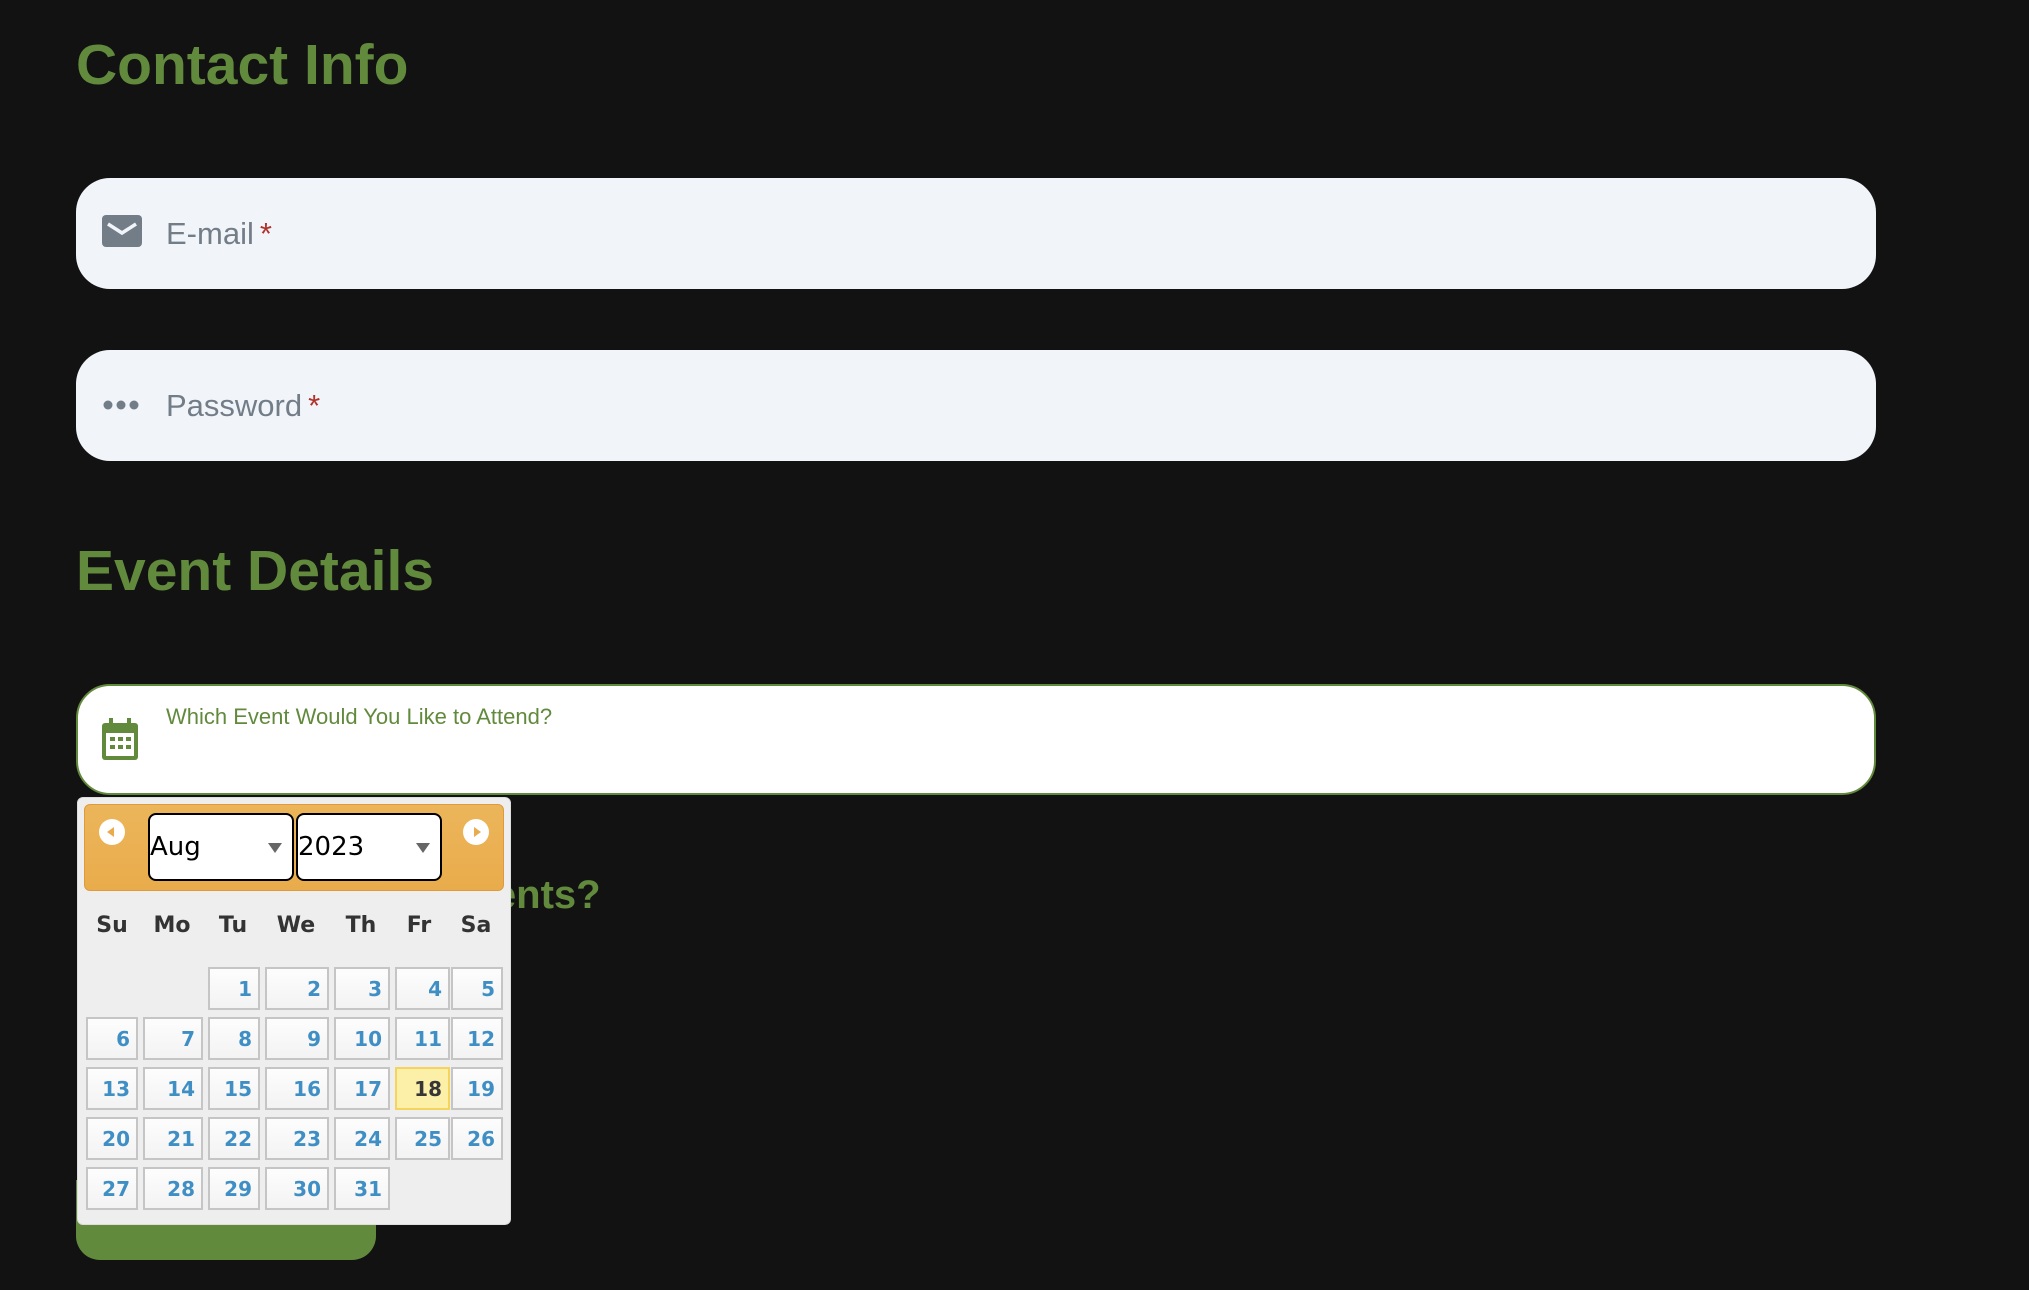 This screenshot has width=2029, height=1290. I want to click on calendar-day: 27, so click(112, 1188).